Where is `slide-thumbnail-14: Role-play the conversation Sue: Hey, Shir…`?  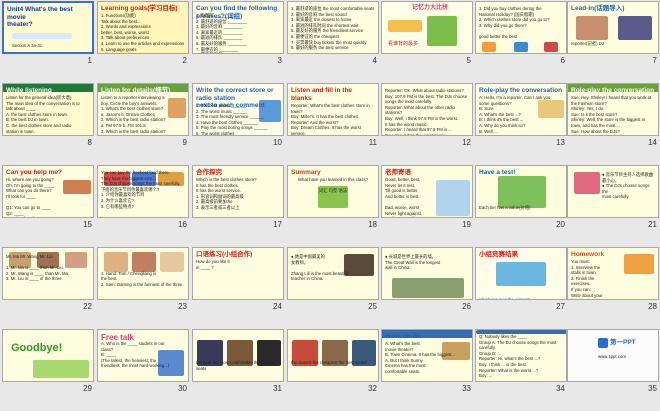
slide-thumbnail-14: Role-play the conversation Sue: Hey, Shir… is located at coordinates (613, 116).